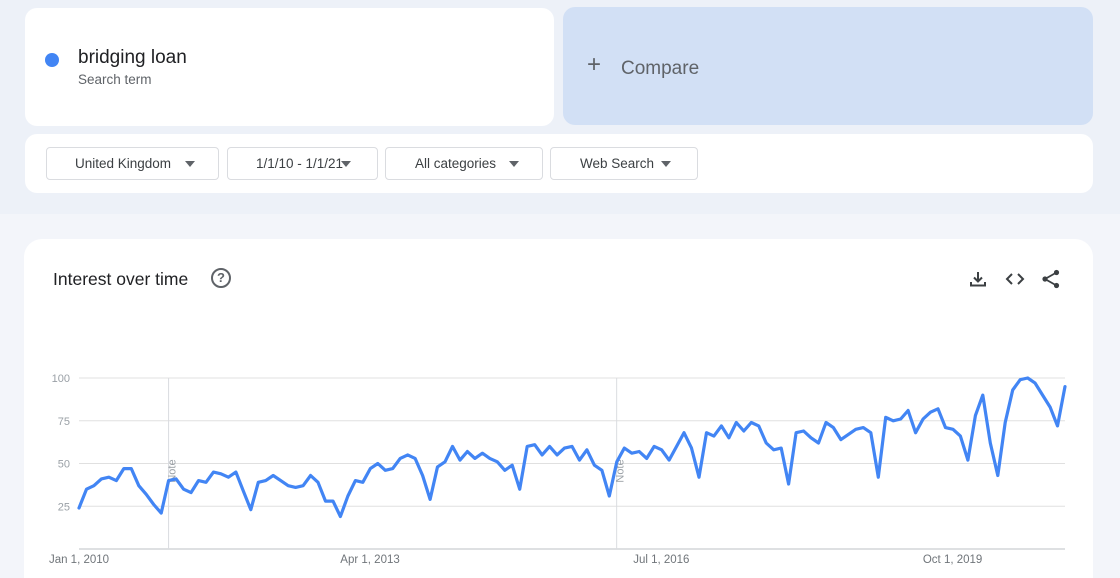 The width and height of the screenshot is (1120, 578). I want to click on x-tick-label: Oct 1, 2019, so click(952, 560).